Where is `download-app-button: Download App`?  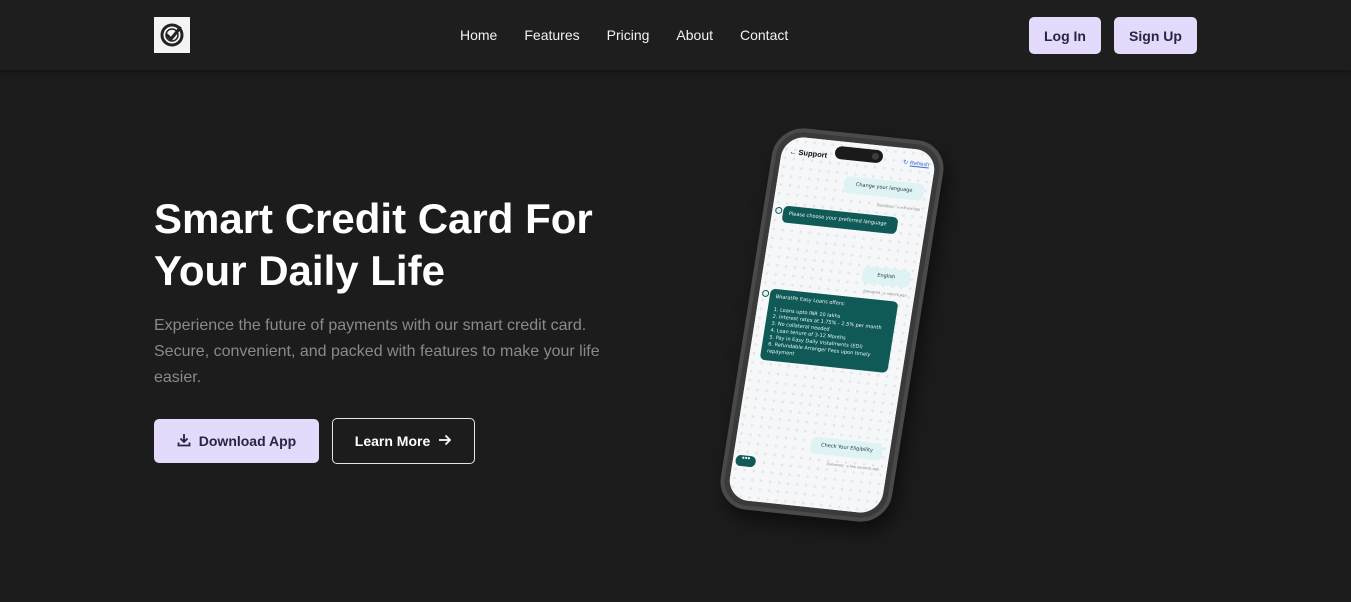 download-app-button: Download App is located at coordinates (236, 441).